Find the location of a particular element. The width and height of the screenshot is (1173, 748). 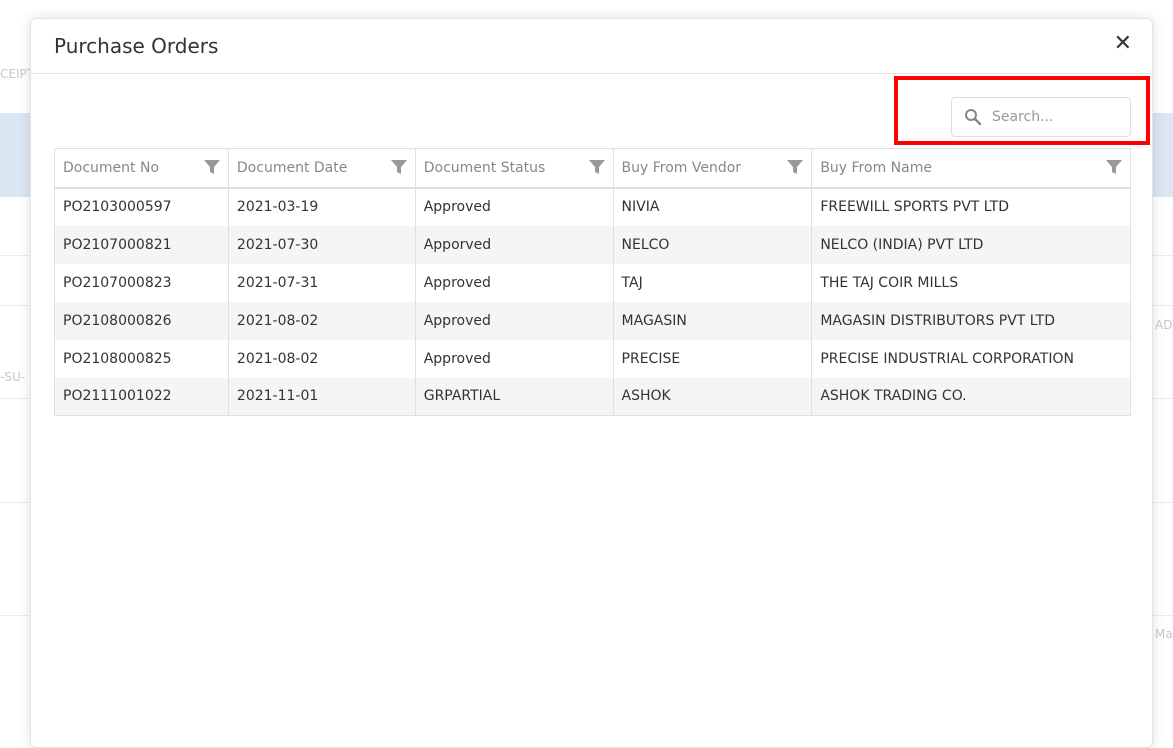

table-cell: NELCO is located at coordinates (713, 244).